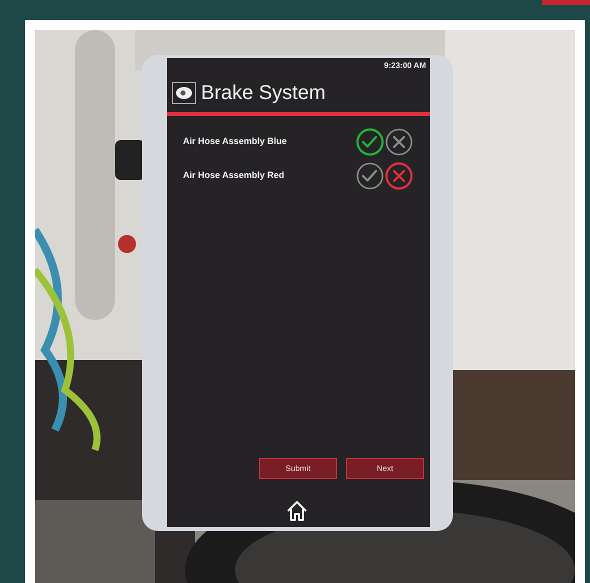 The width and height of the screenshot is (590, 583). I want to click on next-button: Next, so click(385, 468).